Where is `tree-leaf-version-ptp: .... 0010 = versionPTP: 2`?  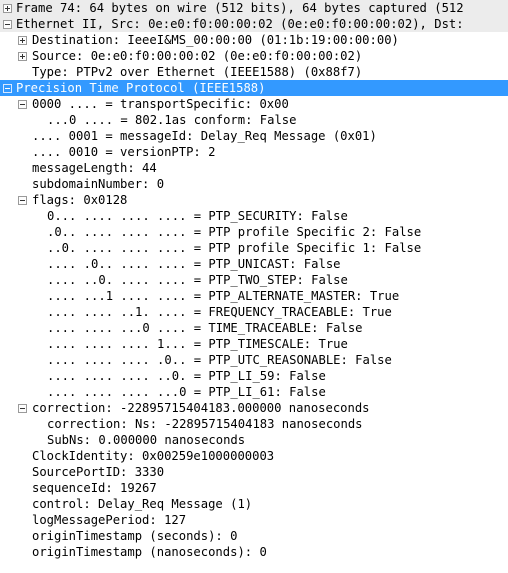
tree-leaf-version-ptp: .... 0010 = versionPTP: 2 is located at coordinates (254, 152).